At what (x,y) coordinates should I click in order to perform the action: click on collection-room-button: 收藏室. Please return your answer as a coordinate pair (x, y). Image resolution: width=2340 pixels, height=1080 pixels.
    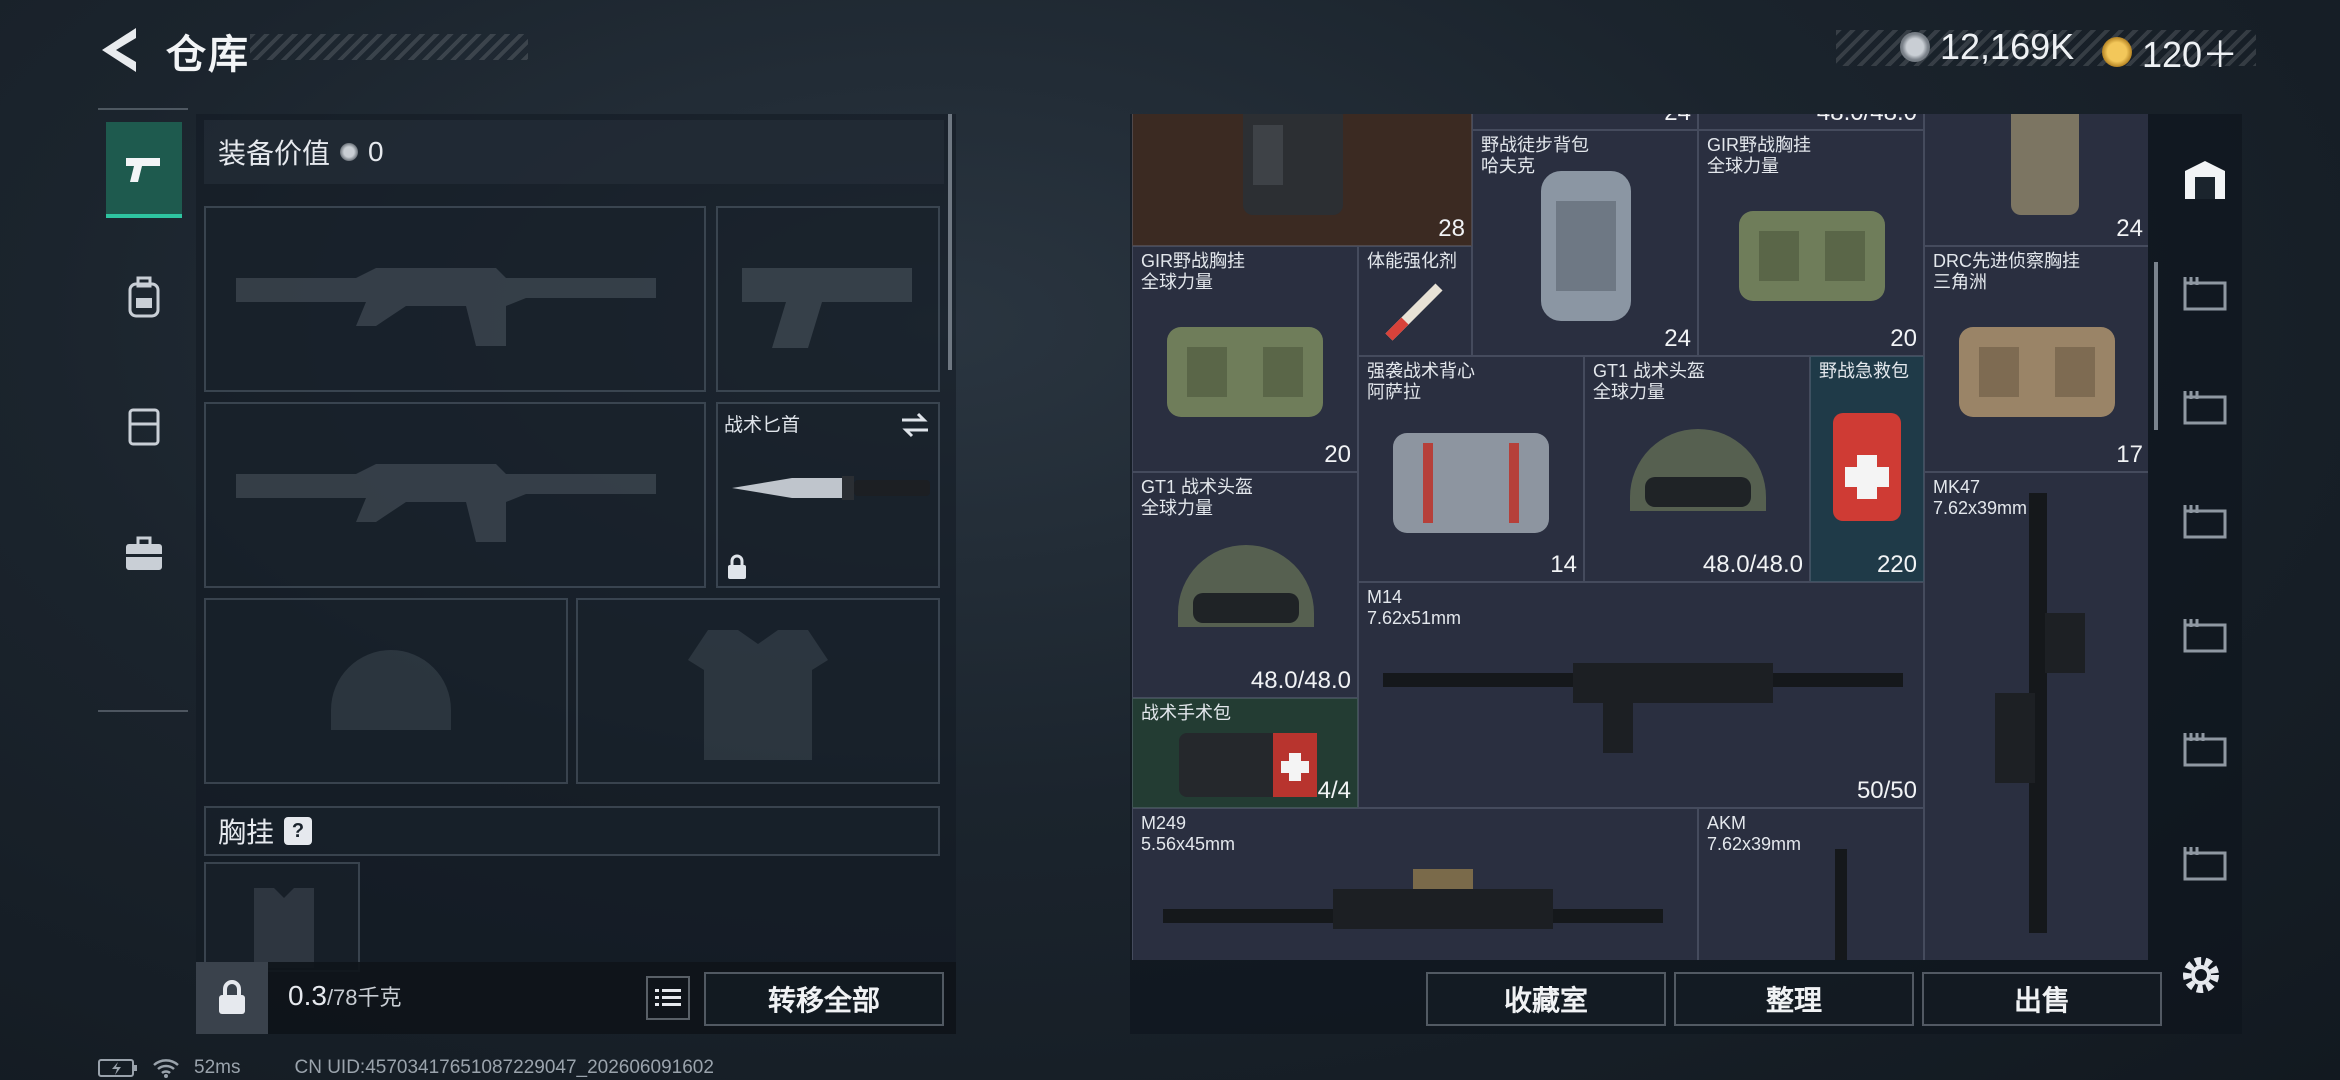
    Looking at the image, I should click on (1546, 999).